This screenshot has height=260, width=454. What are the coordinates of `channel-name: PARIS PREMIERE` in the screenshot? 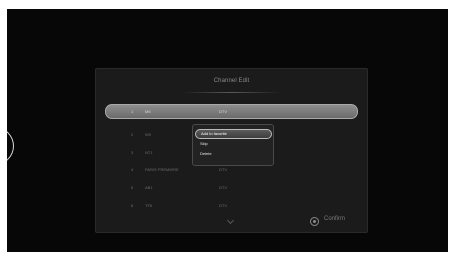 It's located at (162, 169).